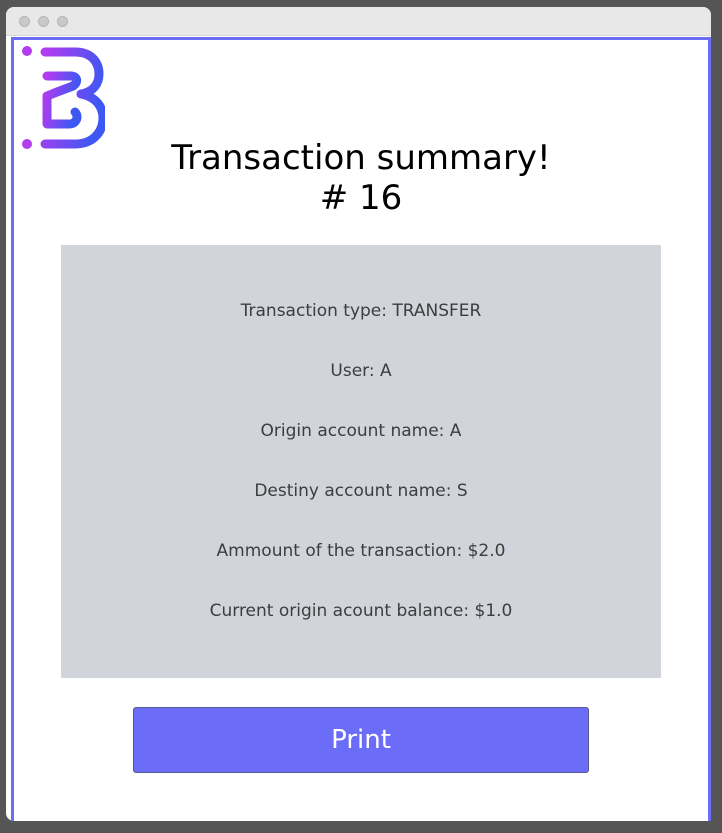 Image resolution: width=722 pixels, height=833 pixels. I want to click on amount-label: Ammount of the transaction: $2.0, so click(361, 551).